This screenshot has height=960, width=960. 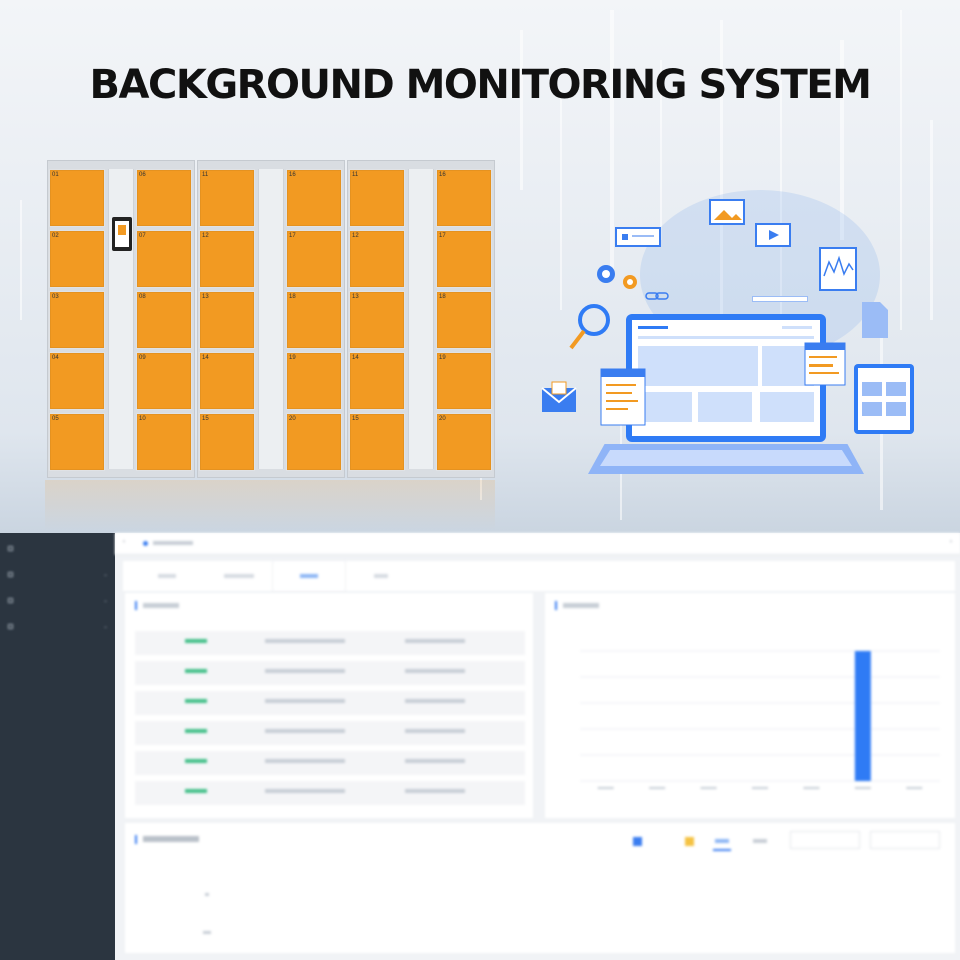 What do you see at coordinates (760, 841) in the screenshot?
I see `filter-tab` at bounding box center [760, 841].